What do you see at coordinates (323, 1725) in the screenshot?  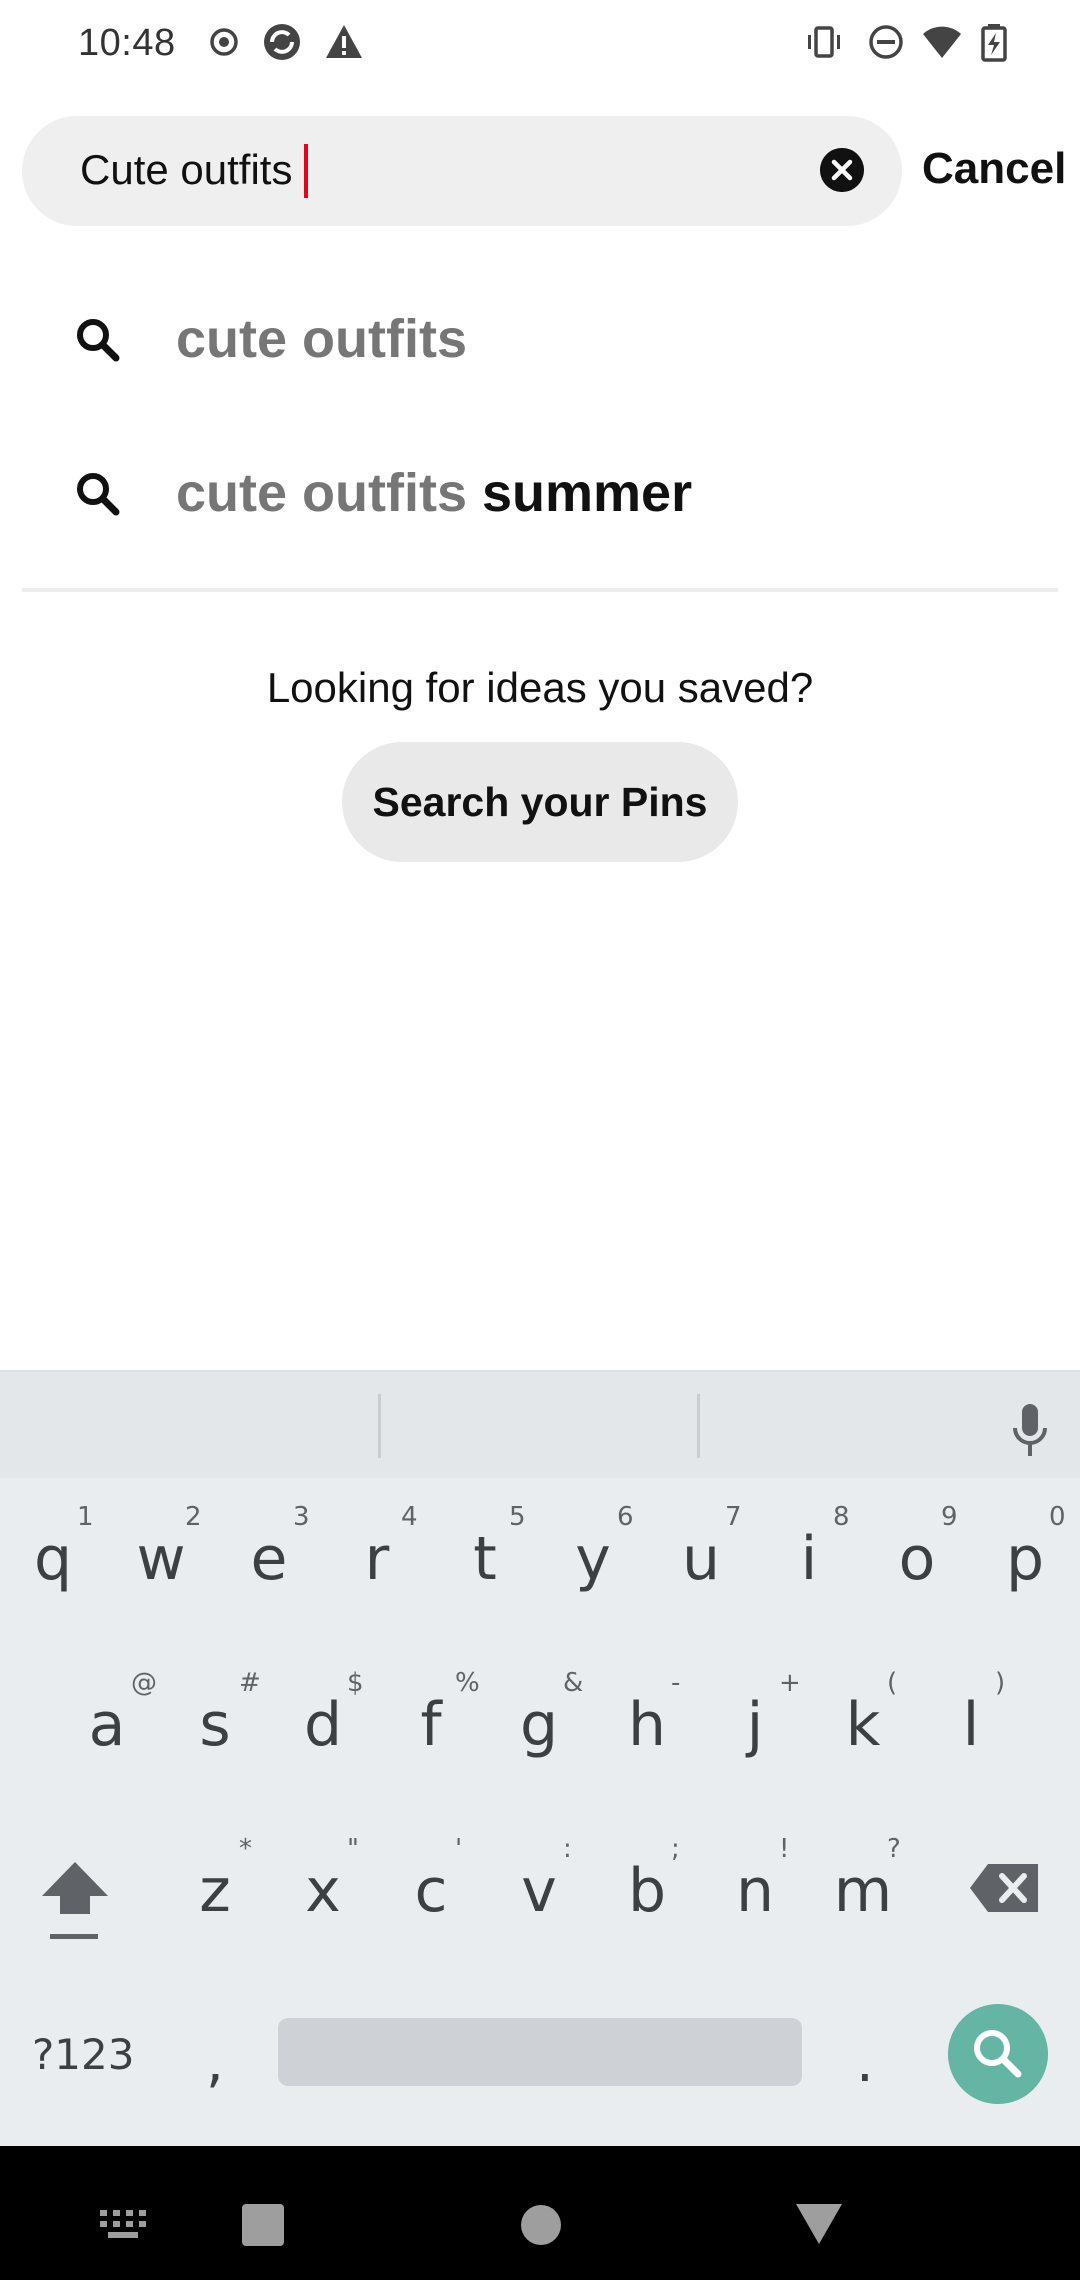 I see `key-label: d` at bounding box center [323, 1725].